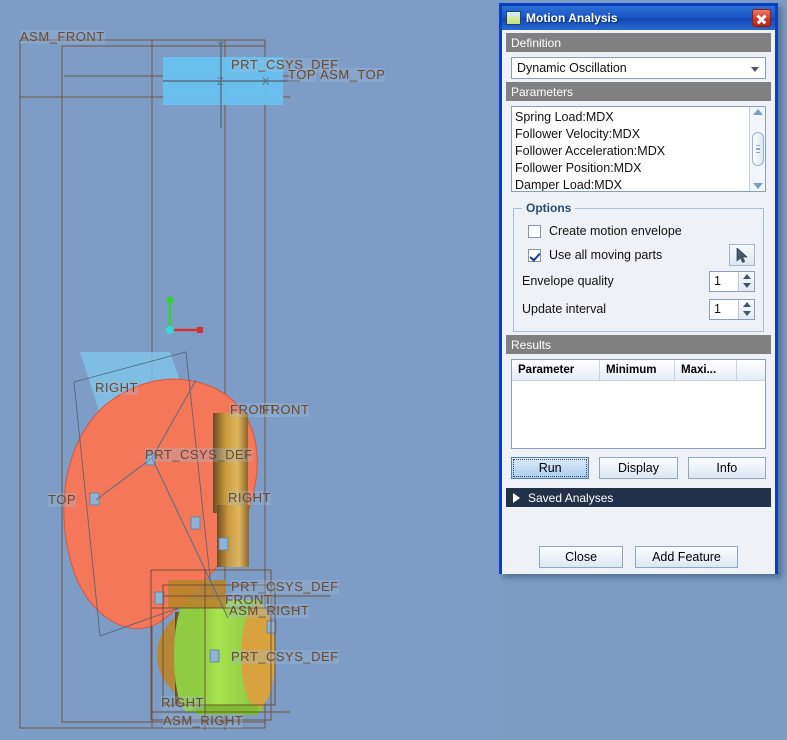 The width and height of the screenshot is (787, 740). I want to click on display-button: Display, so click(638, 468).